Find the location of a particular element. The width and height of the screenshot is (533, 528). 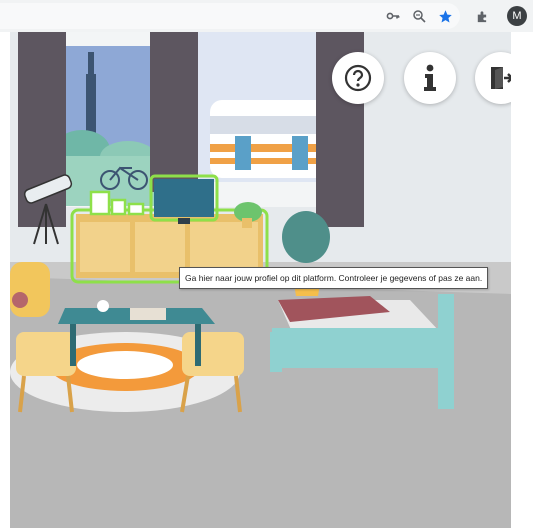

exit-door-icon is located at coordinates (501, 78).